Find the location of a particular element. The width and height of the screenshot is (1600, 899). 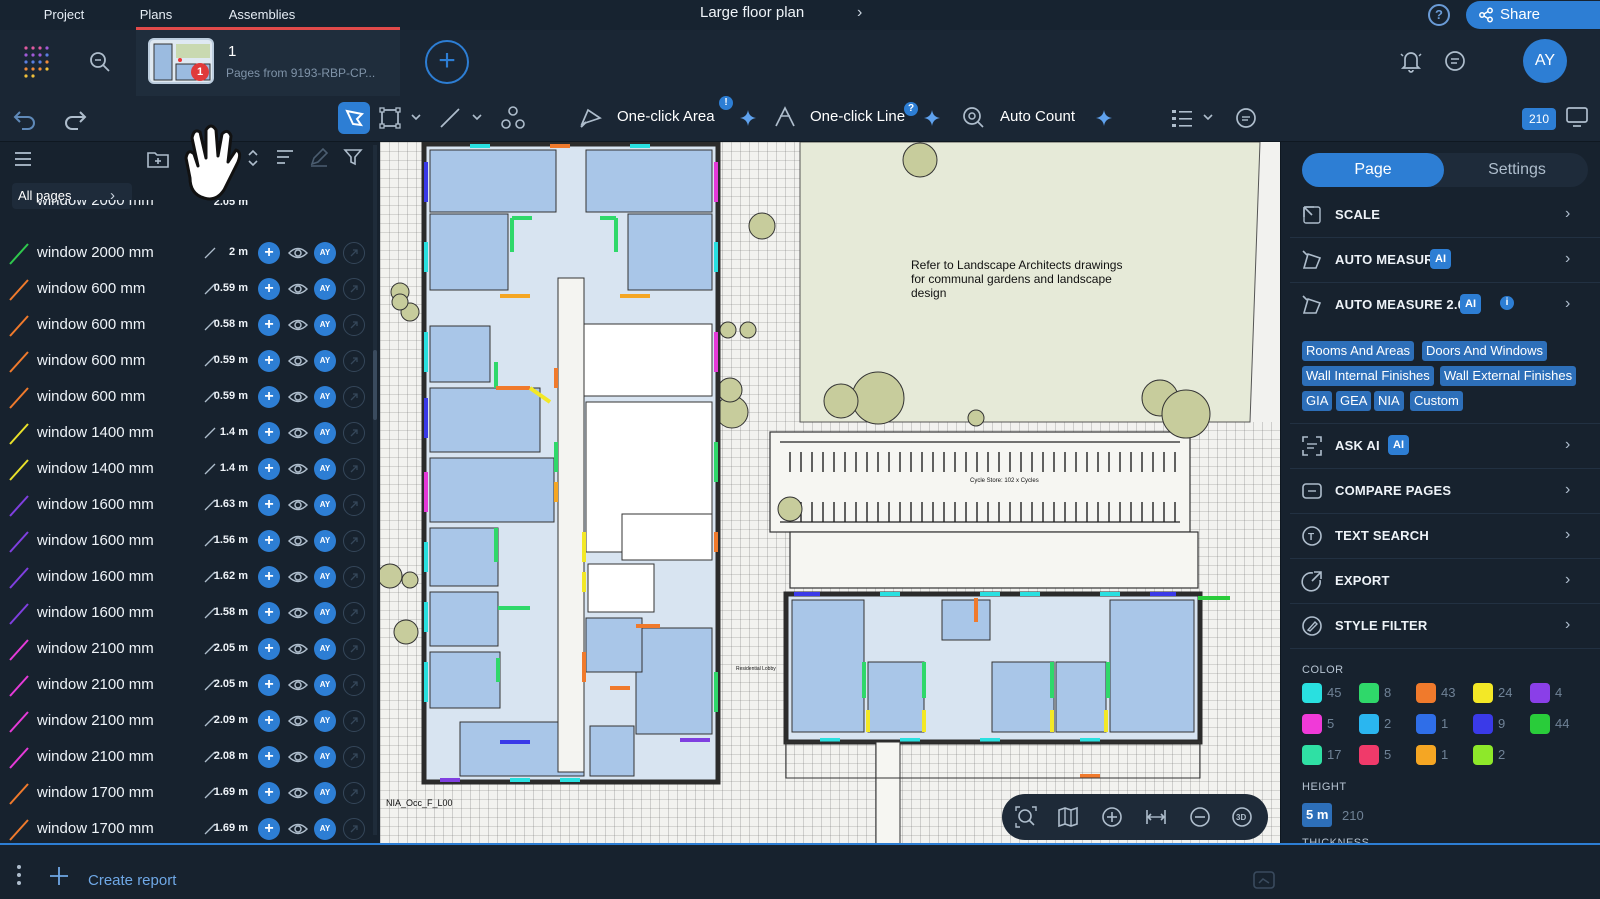

area-tool-icon is located at coordinates (390, 118).